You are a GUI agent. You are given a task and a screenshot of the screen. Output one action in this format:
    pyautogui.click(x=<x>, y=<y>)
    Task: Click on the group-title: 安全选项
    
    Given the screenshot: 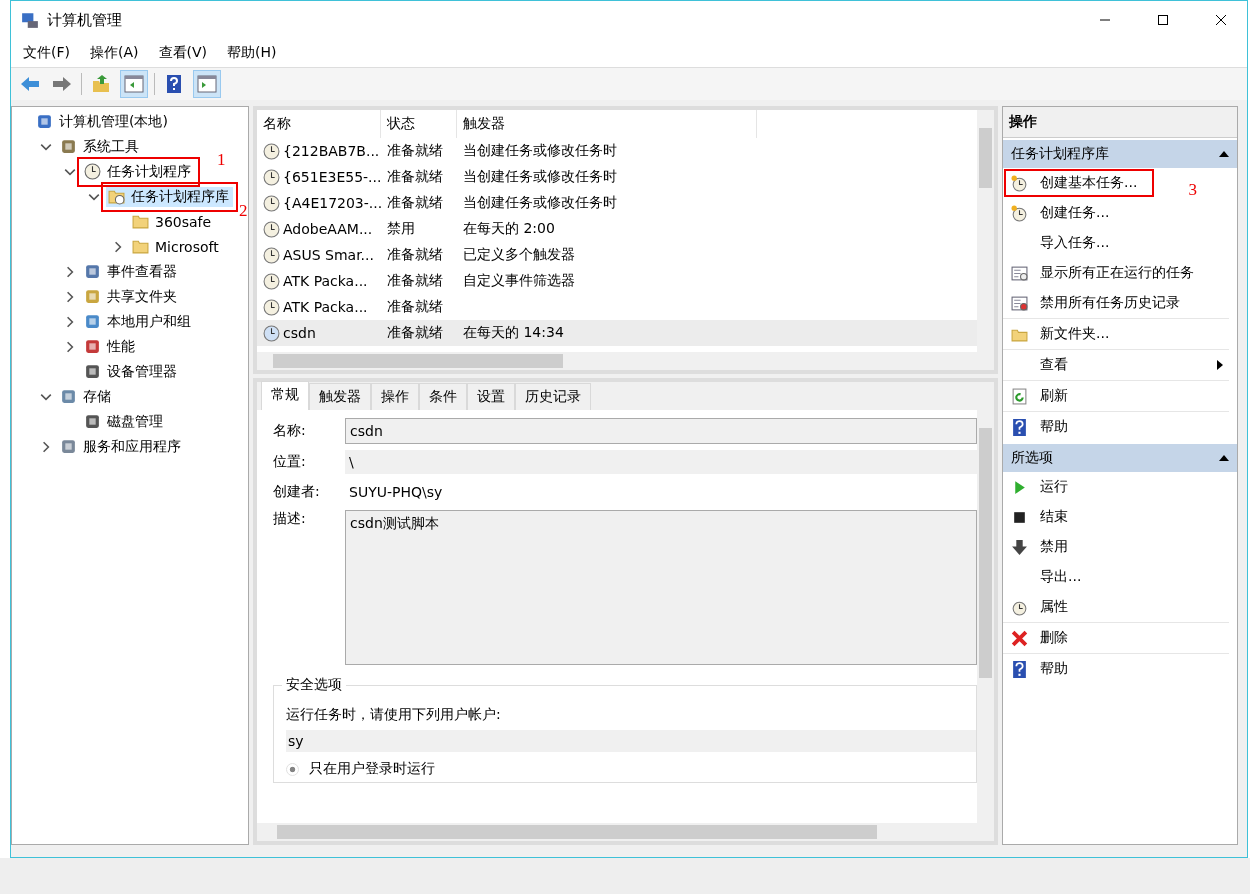 What is the action you would take?
    pyautogui.click(x=314, y=685)
    